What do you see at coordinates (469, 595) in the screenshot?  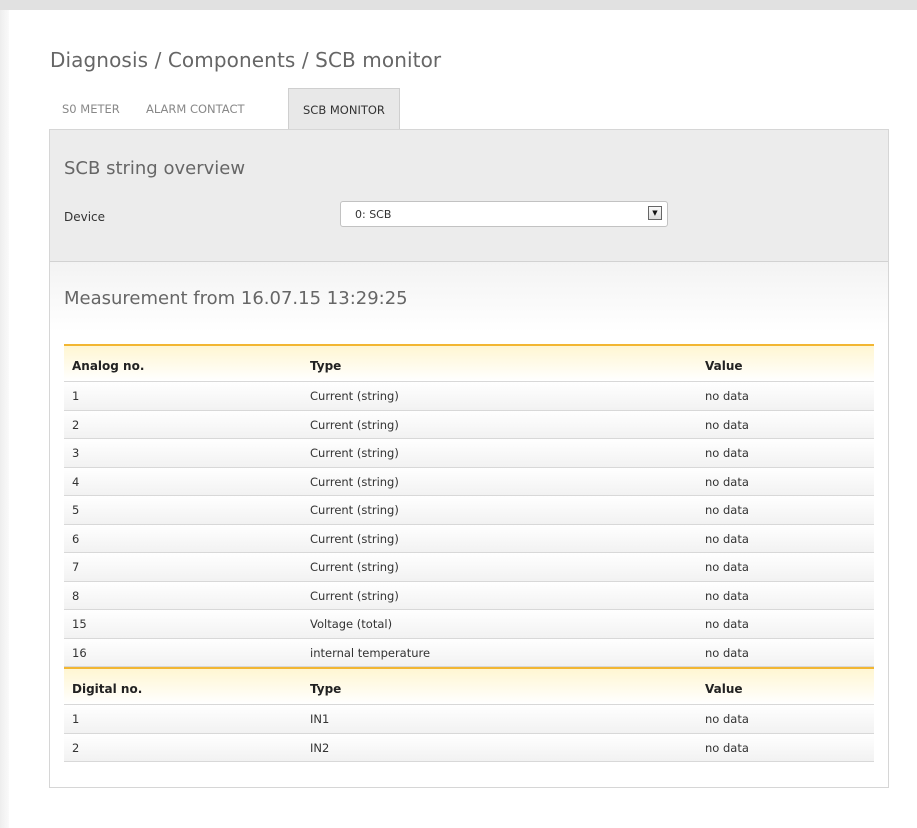 I see `table-row: 8 Current (string) no data` at bounding box center [469, 595].